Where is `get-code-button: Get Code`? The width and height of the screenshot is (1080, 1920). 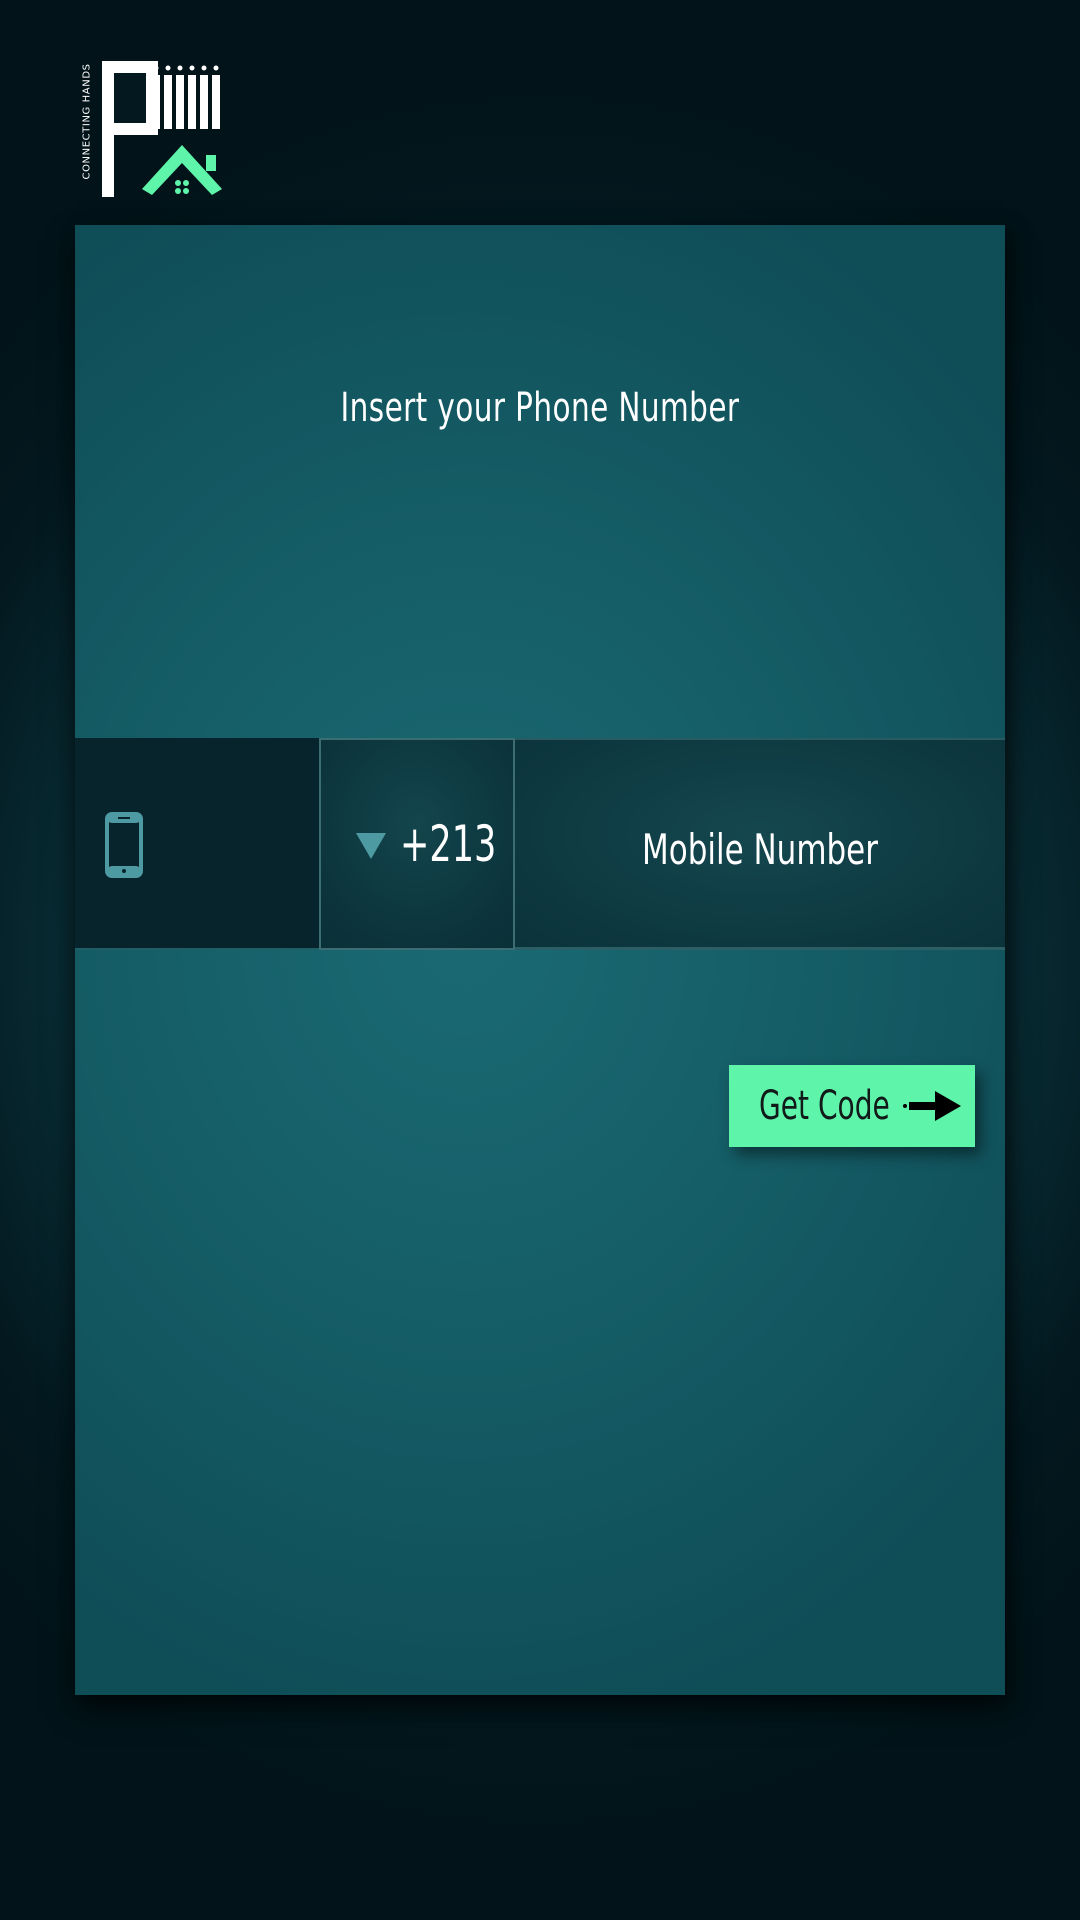
get-code-button: Get Code is located at coordinates (852, 1106).